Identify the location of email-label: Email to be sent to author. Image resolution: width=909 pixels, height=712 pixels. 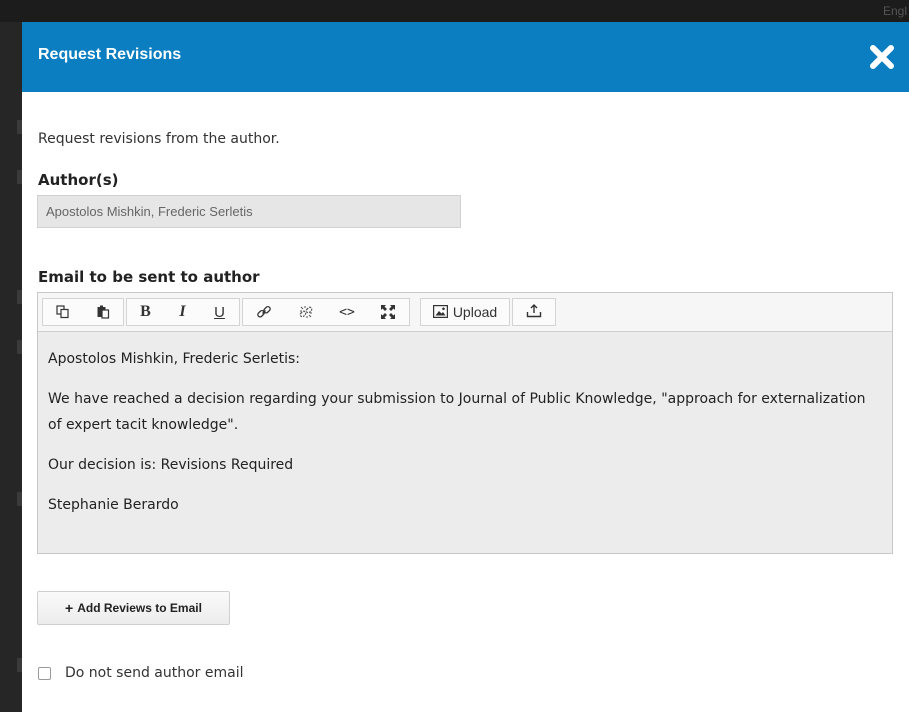
(149, 277).